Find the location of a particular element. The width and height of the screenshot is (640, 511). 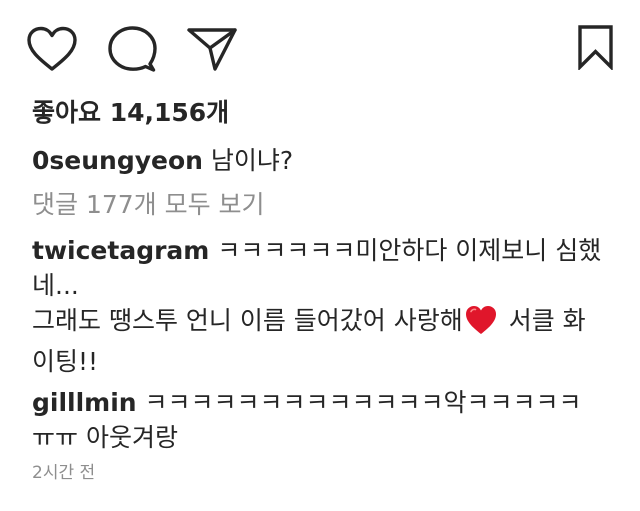

comment-line: 이팅!! is located at coordinates (327, 361).